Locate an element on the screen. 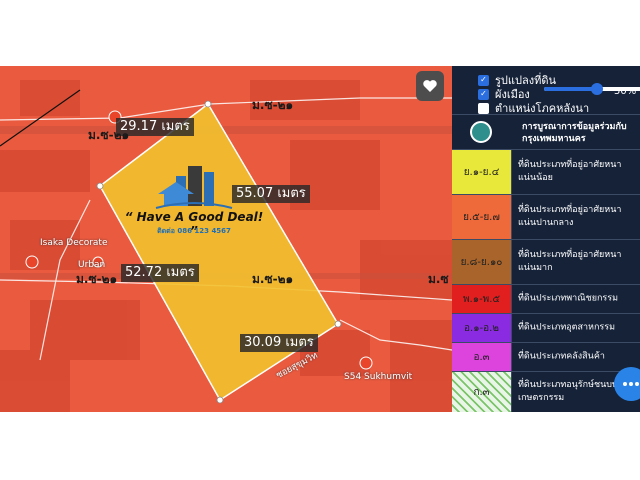  place-label: Isaka Decorate is located at coordinates (74, 243).